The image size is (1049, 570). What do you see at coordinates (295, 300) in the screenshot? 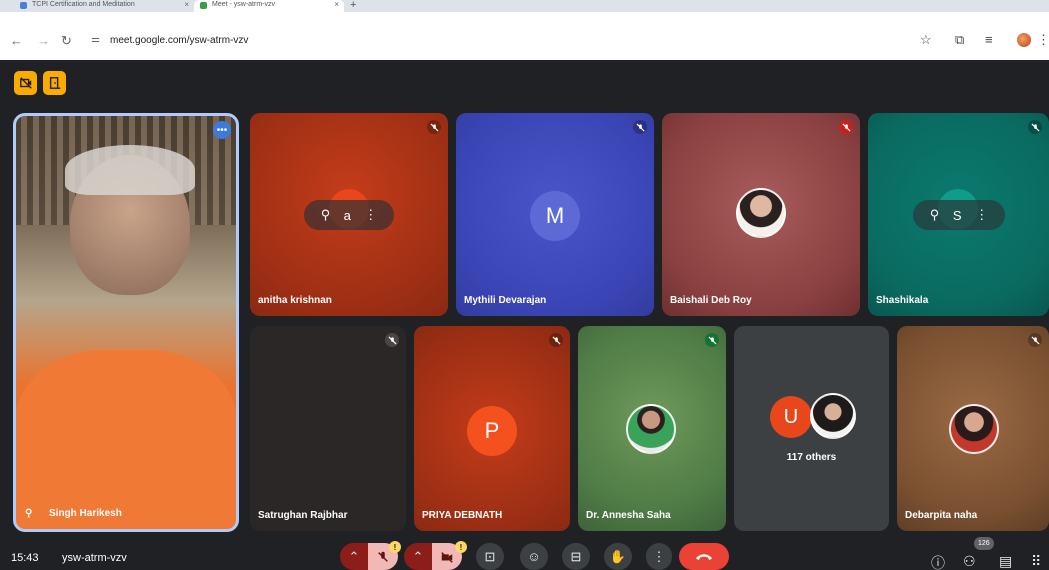
I see `tile-name: anitha krishnan` at bounding box center [295, 300].